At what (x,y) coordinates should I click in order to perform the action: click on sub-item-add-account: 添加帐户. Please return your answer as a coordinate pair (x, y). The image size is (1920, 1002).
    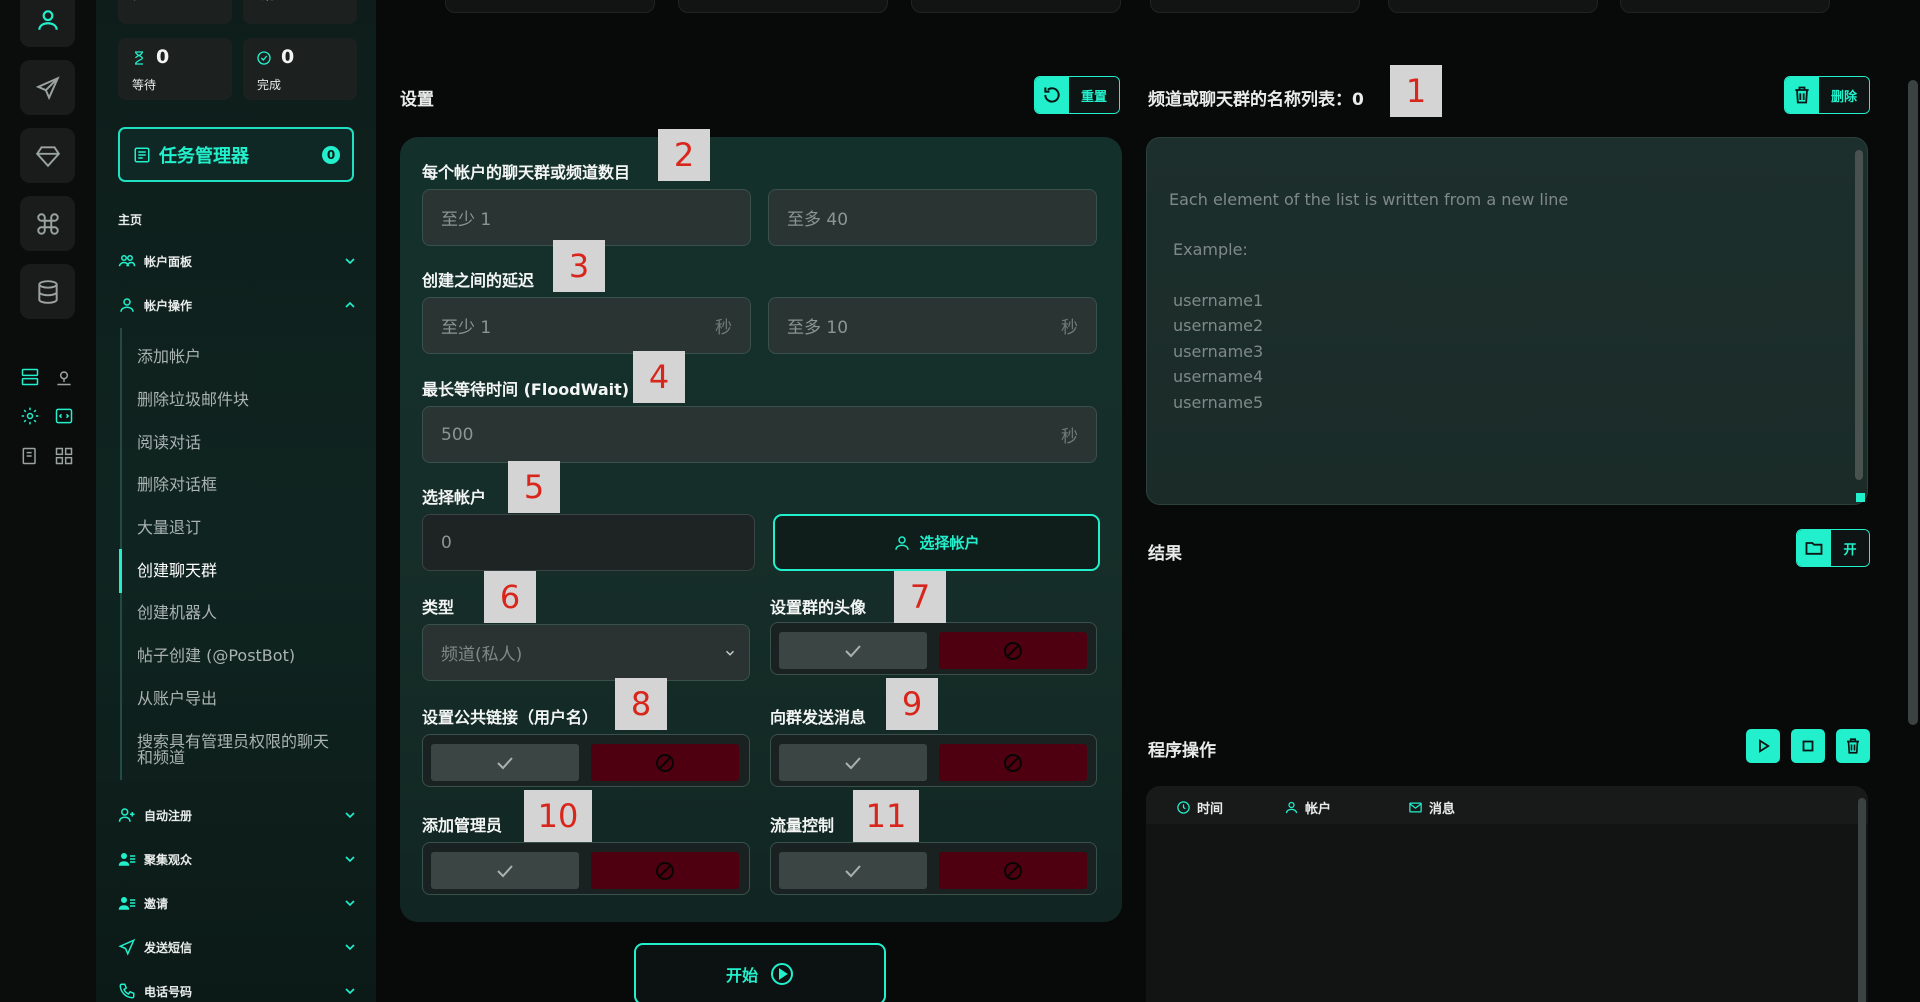
    Looking at the image, I should click on (237, 357).